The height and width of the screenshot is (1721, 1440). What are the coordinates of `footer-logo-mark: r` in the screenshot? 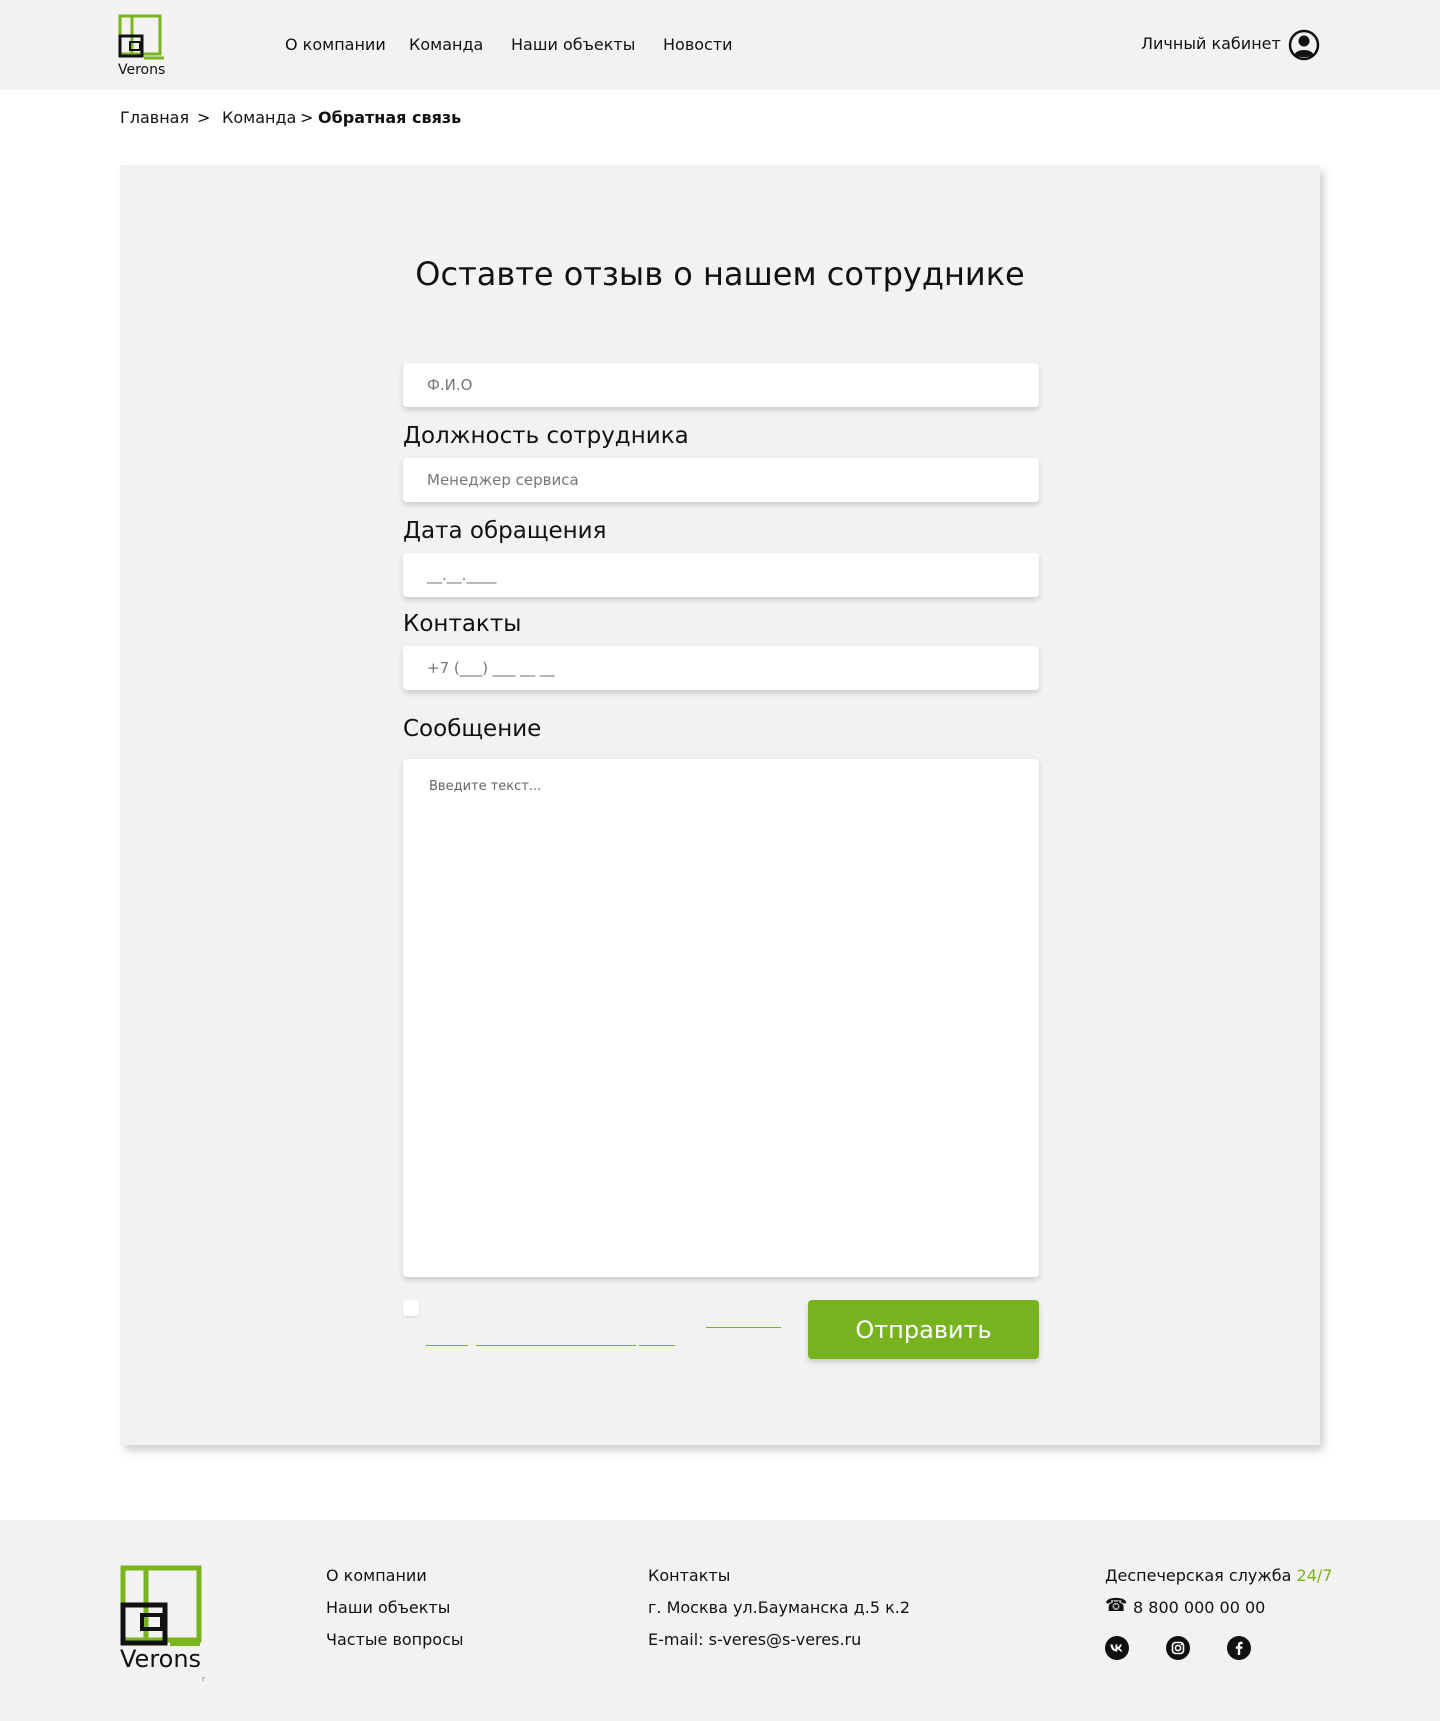 It's located at (203, 1679).